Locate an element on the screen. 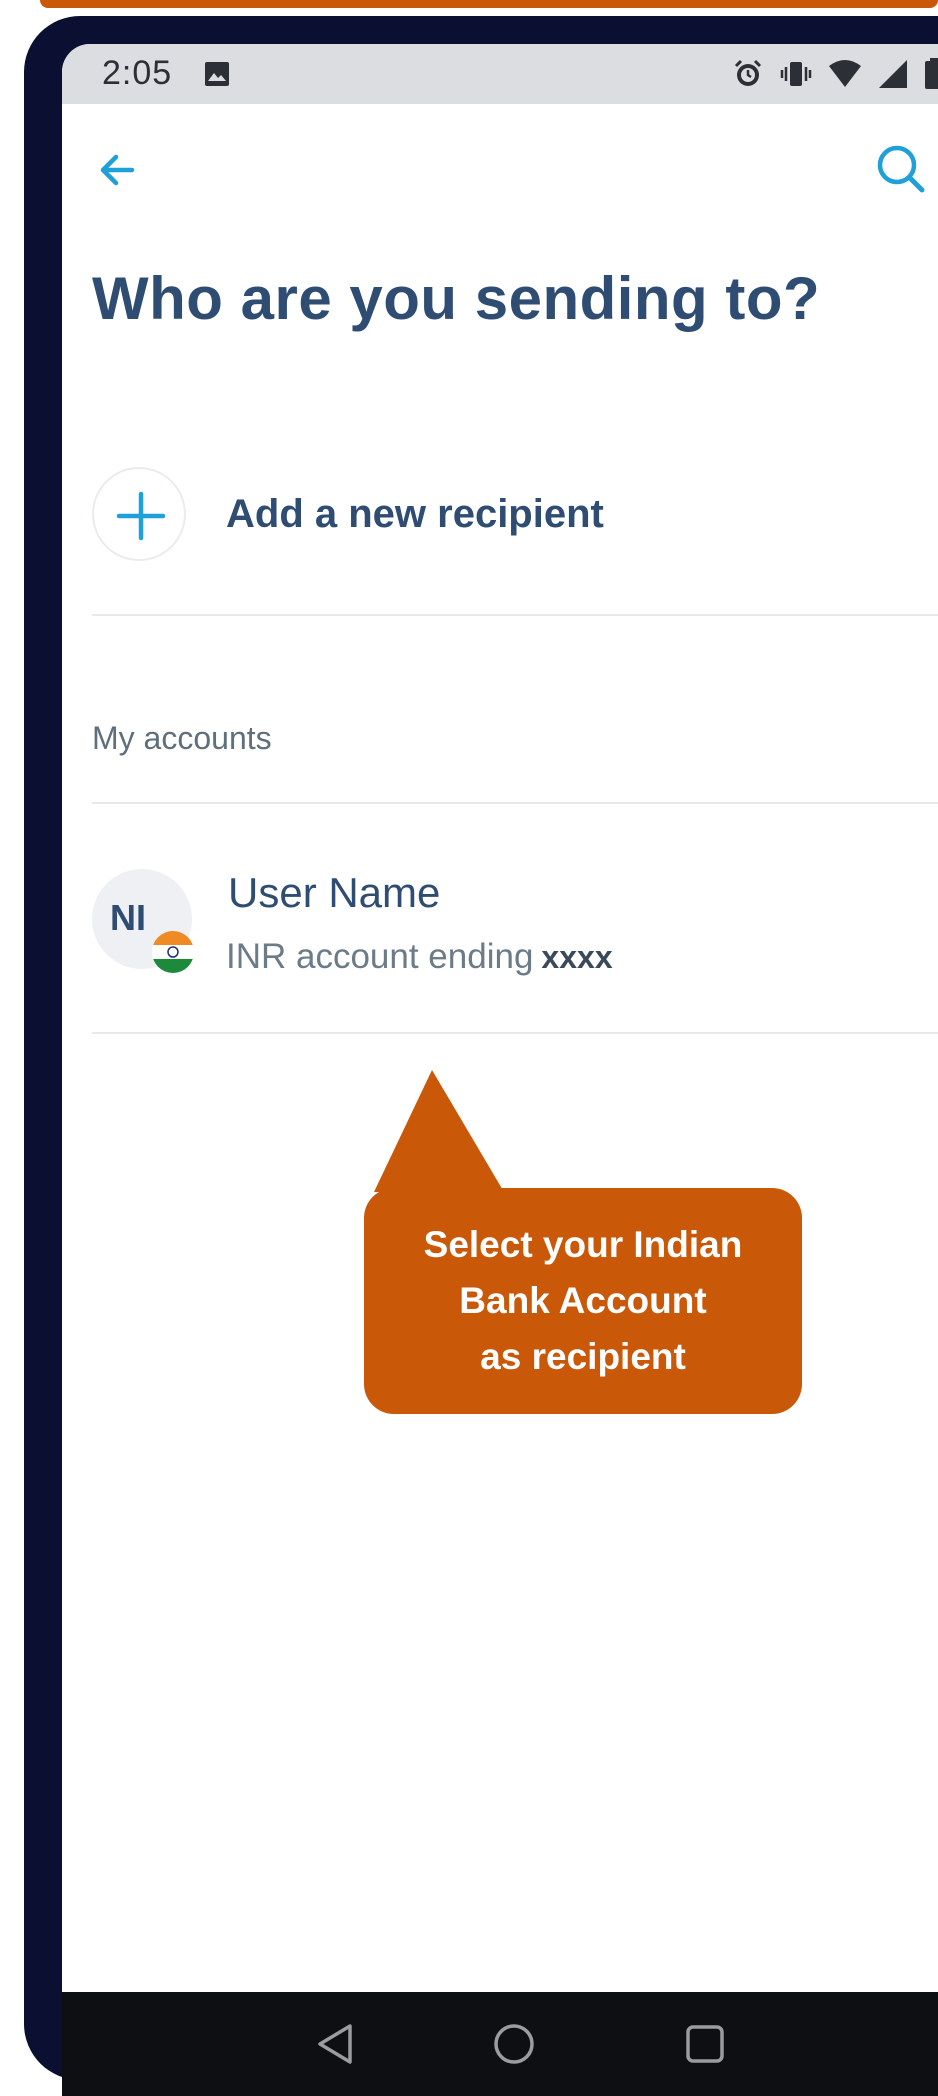 The width and height of the screenshot is (938, 2096). account-holder-name: User Name is located at coordinates (334, 892).